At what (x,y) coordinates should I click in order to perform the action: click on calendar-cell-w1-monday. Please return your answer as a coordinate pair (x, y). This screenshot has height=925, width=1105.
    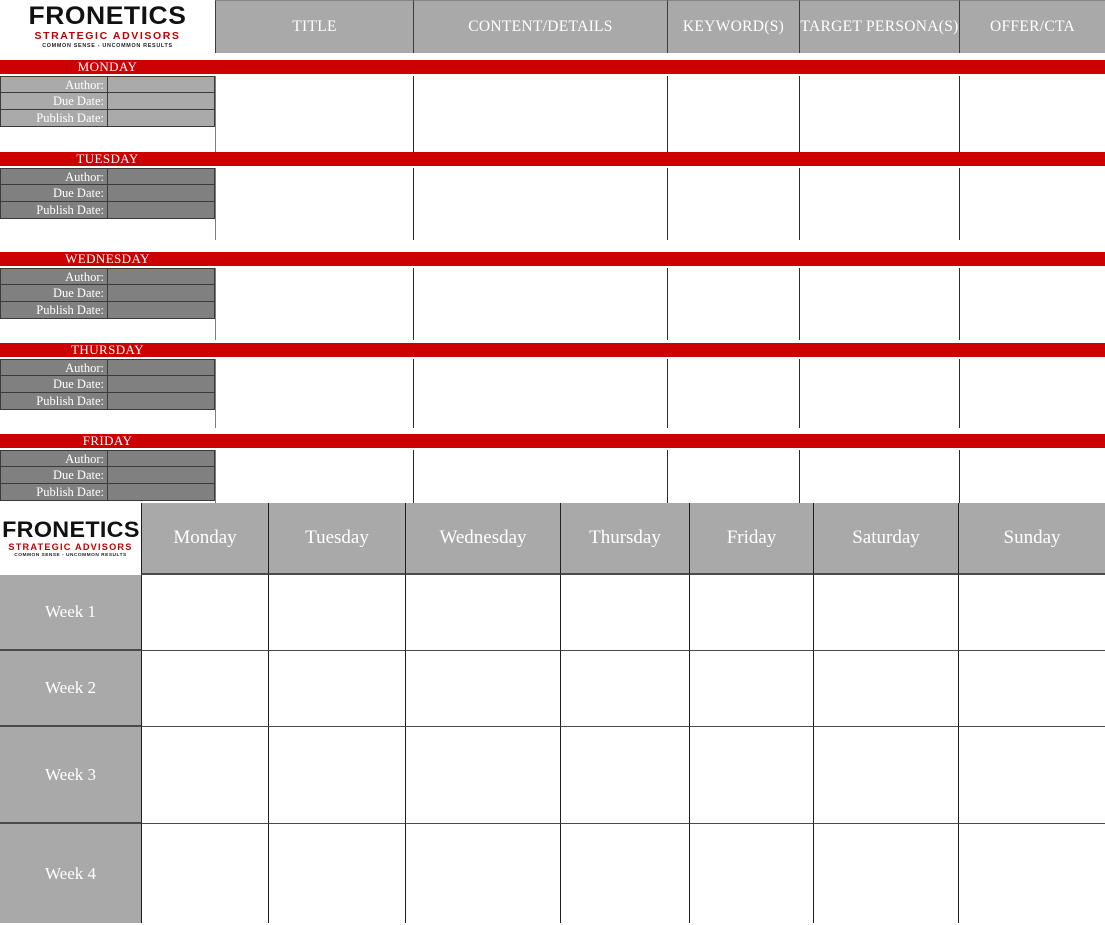
    Looking at the image, I should click on (204, 613).